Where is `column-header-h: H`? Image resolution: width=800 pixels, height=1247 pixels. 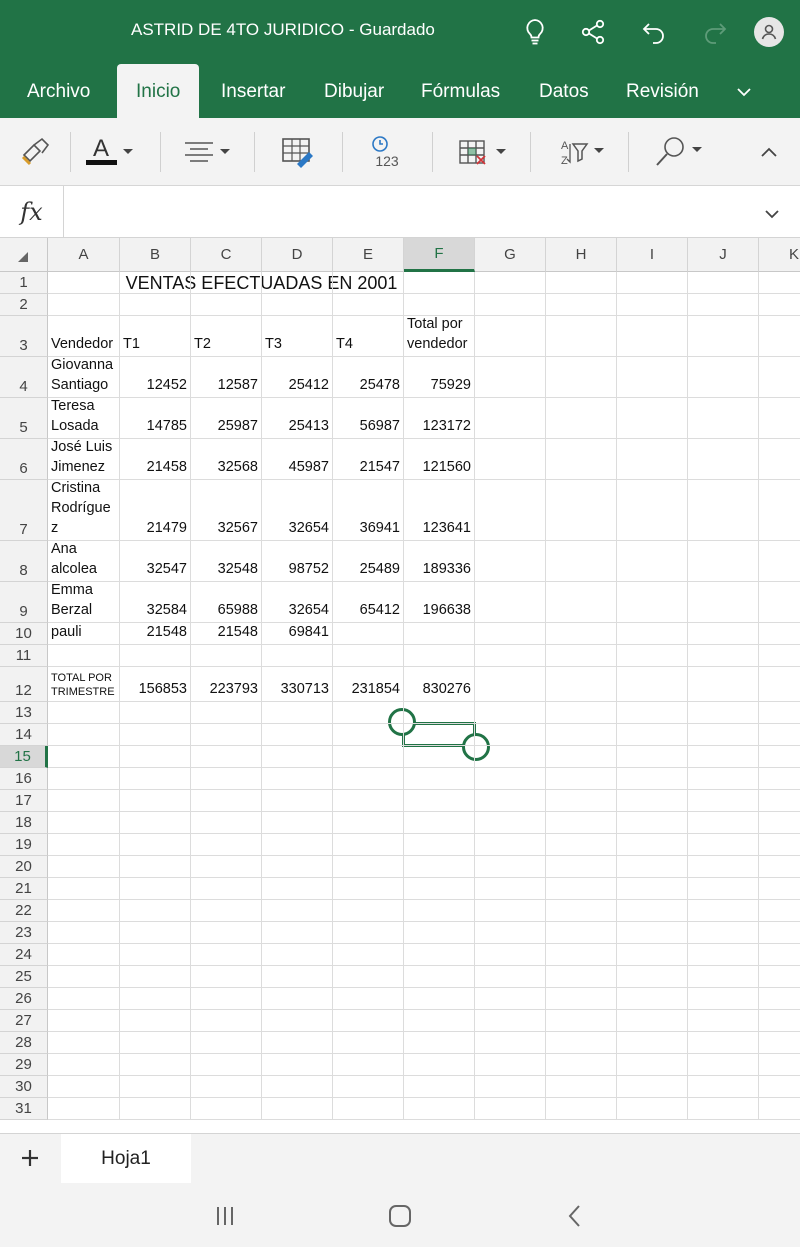
column-header-h: H is located at coordinates (581, 255).